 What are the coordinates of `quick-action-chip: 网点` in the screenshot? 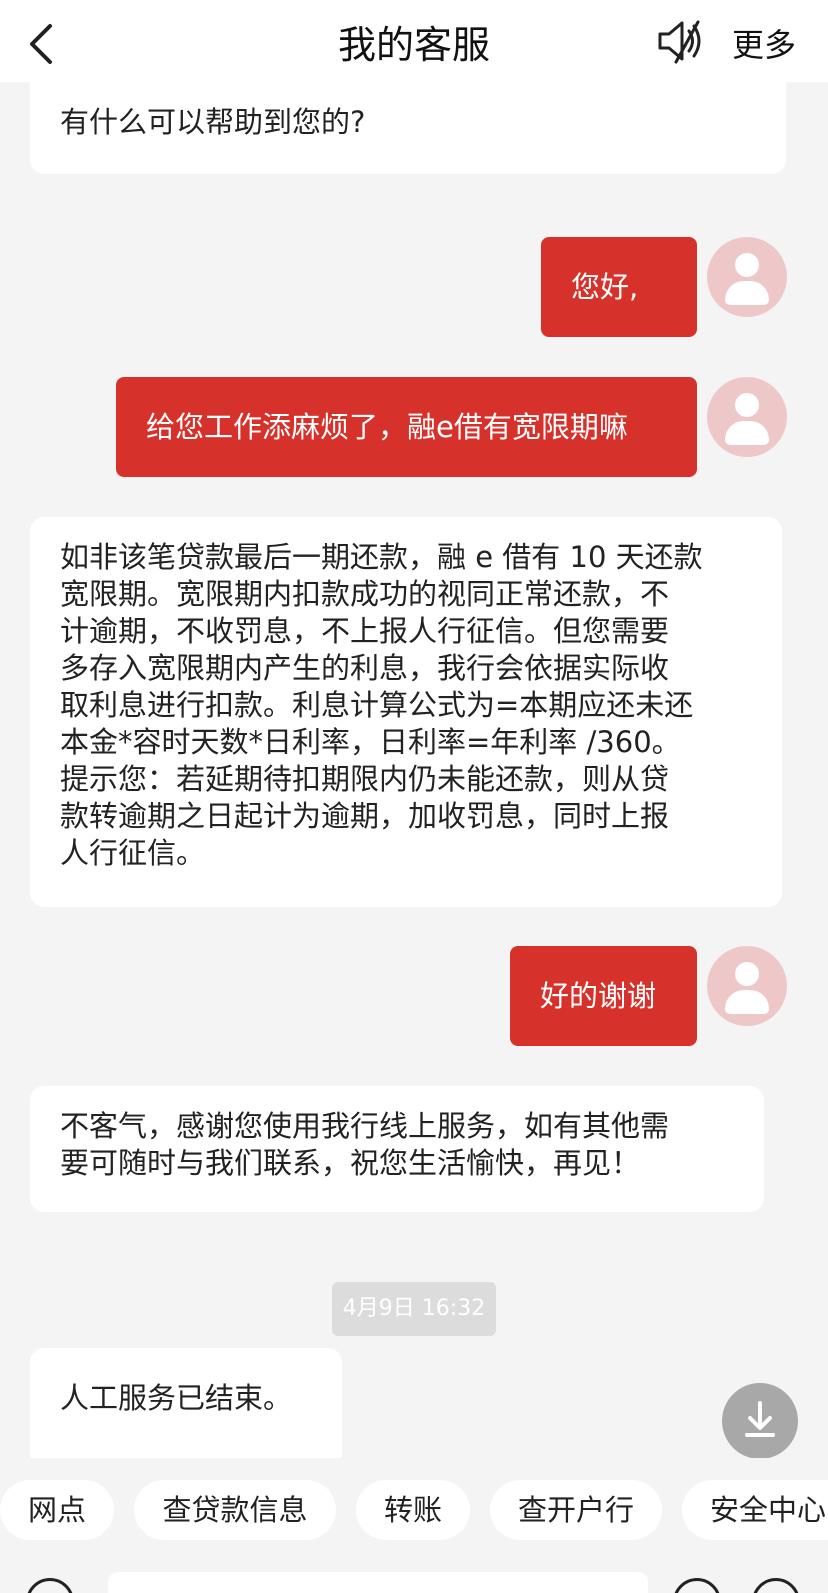 It's located at (57, 1510).